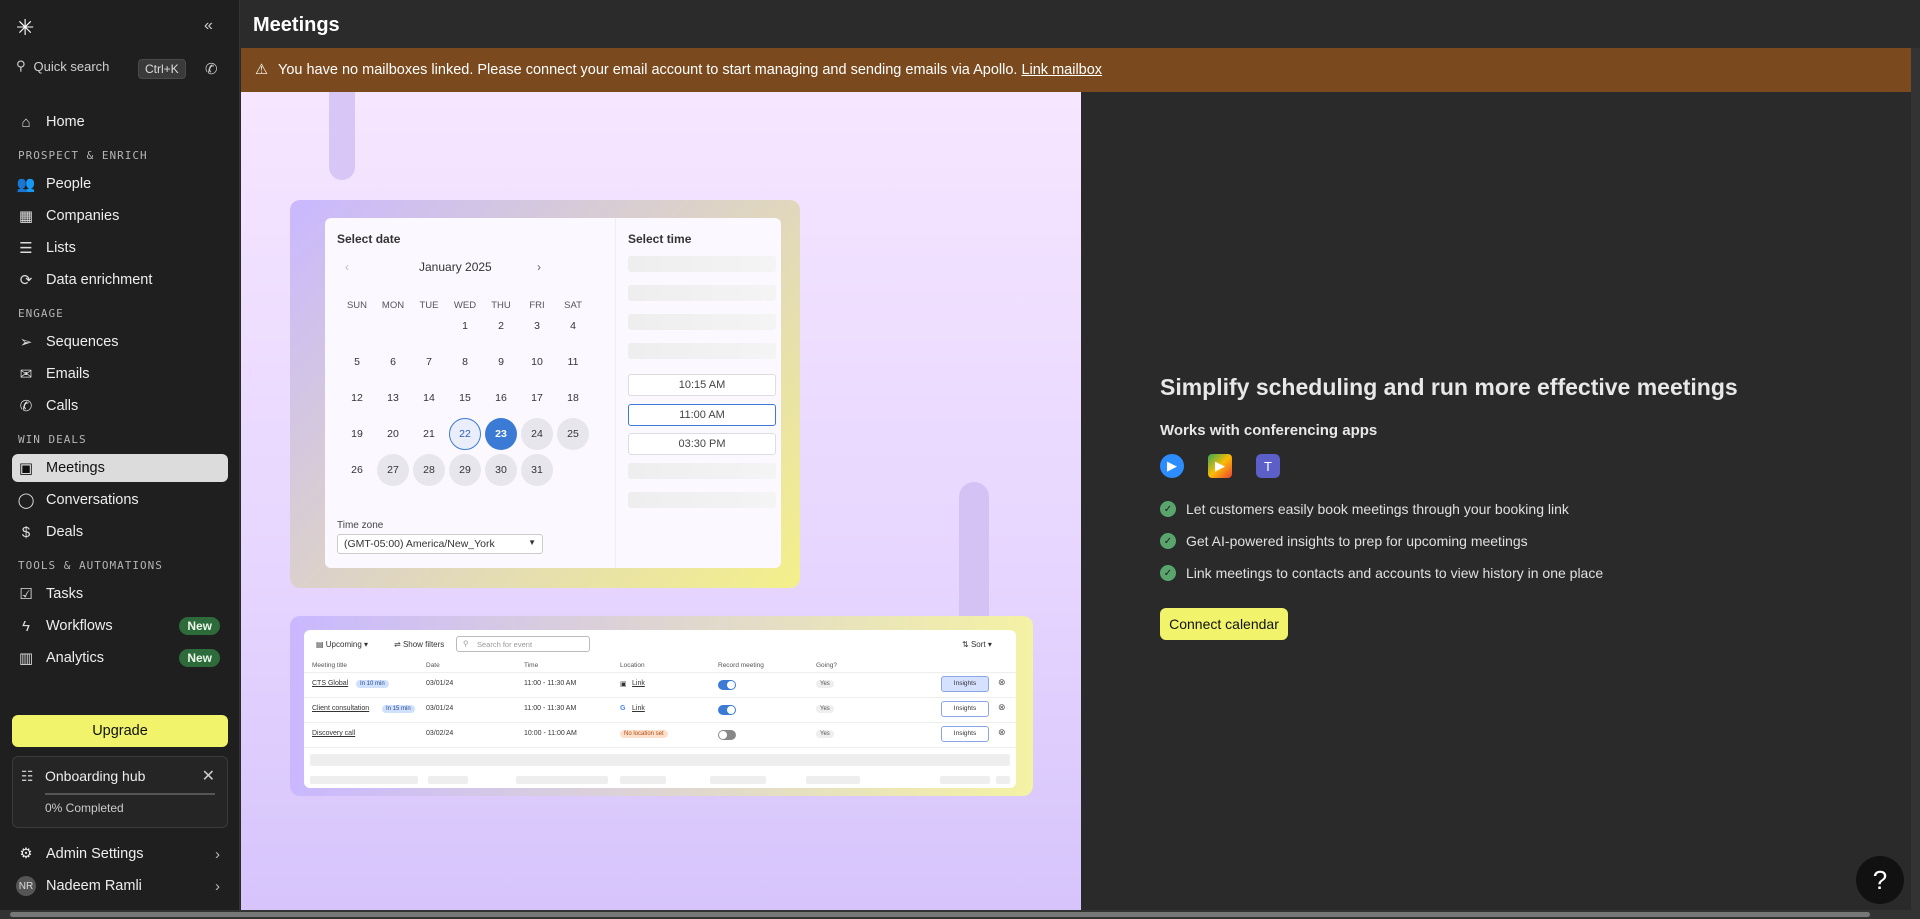 This screenshot has width=1920, height=919. I want to click on sidebar-item-home: ⌂ Home, so click(120, 122).